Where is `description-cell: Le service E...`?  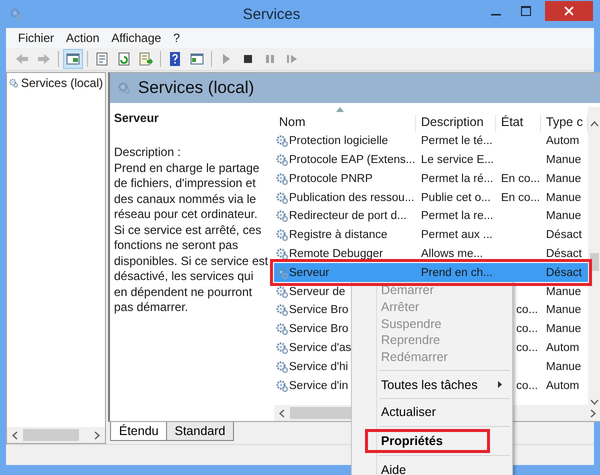 description-cell: Le service E... is located at coordinates (457, 160).